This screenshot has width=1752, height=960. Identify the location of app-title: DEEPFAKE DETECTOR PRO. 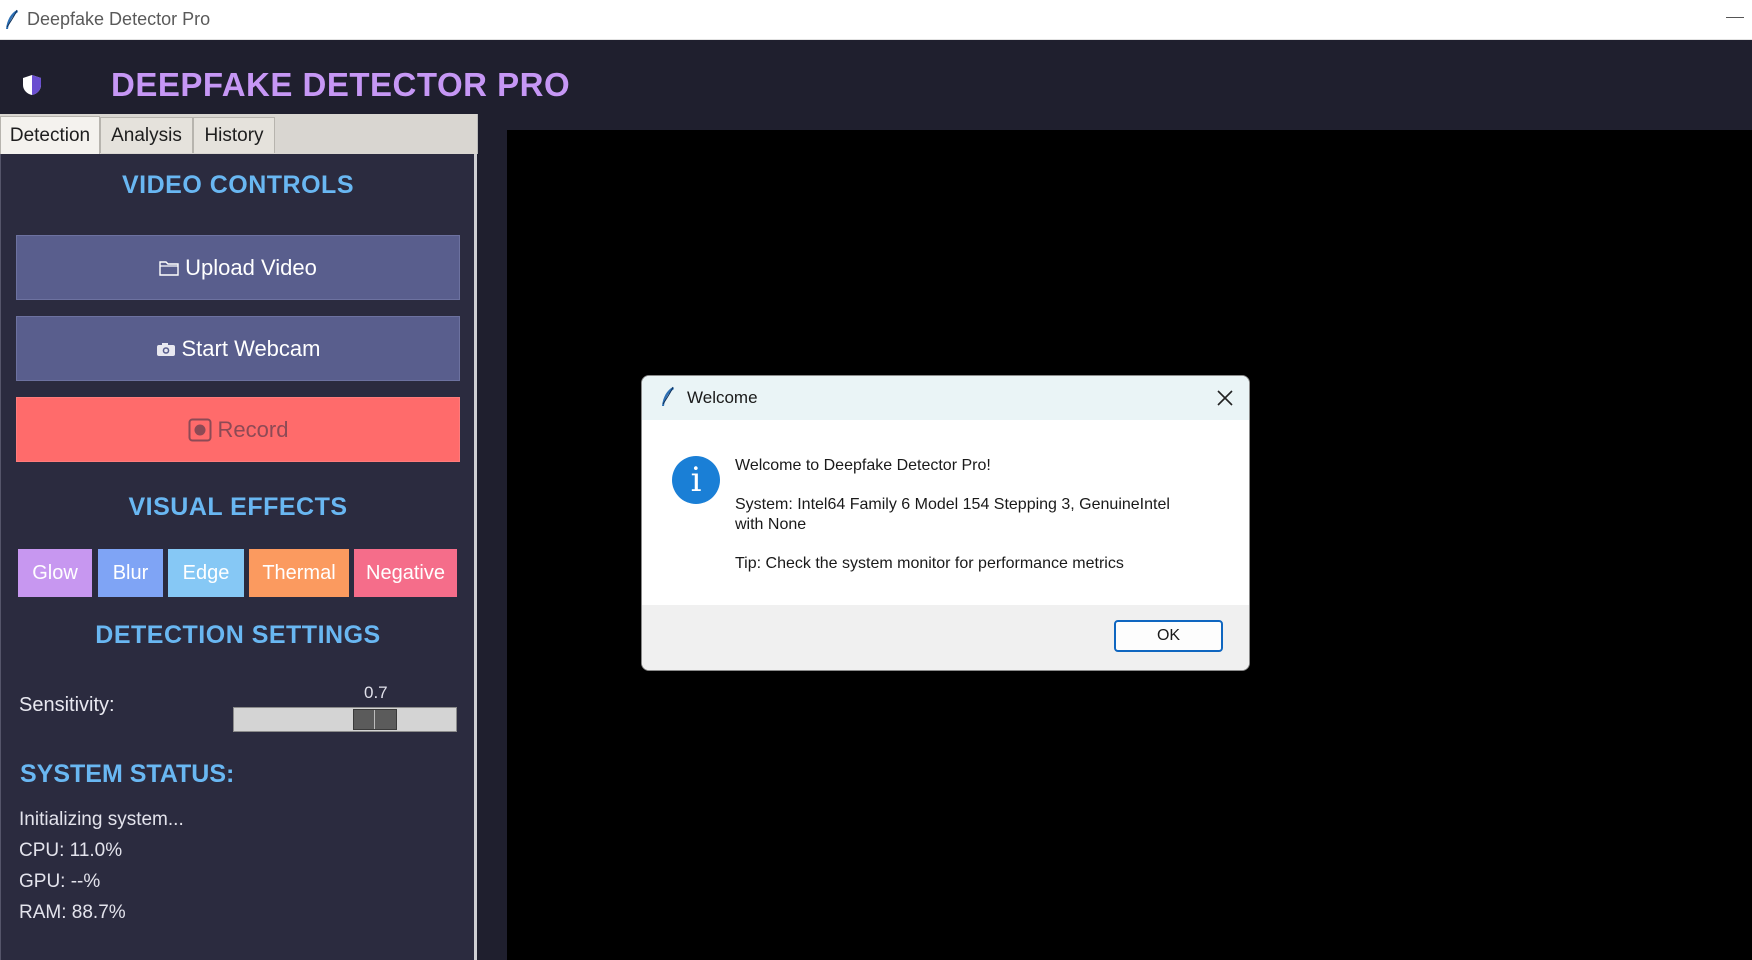
(341, 84).